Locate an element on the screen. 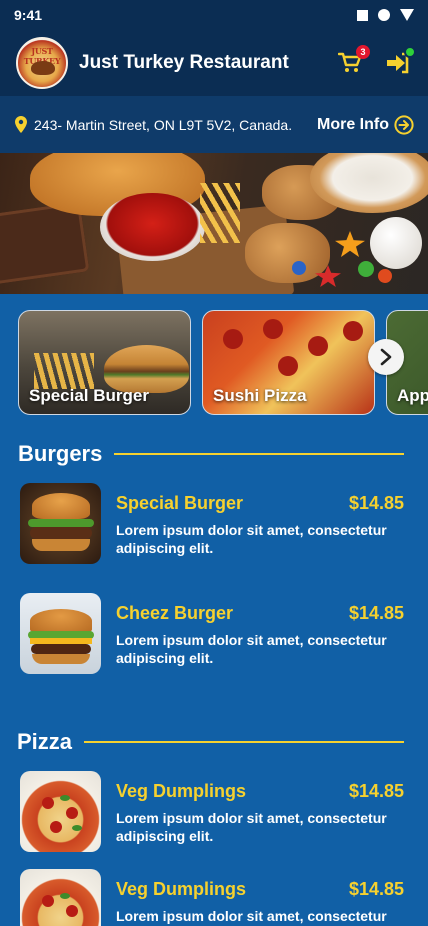  restaurant-logo: JUST TURKEY is located at coordinates (42, 63).